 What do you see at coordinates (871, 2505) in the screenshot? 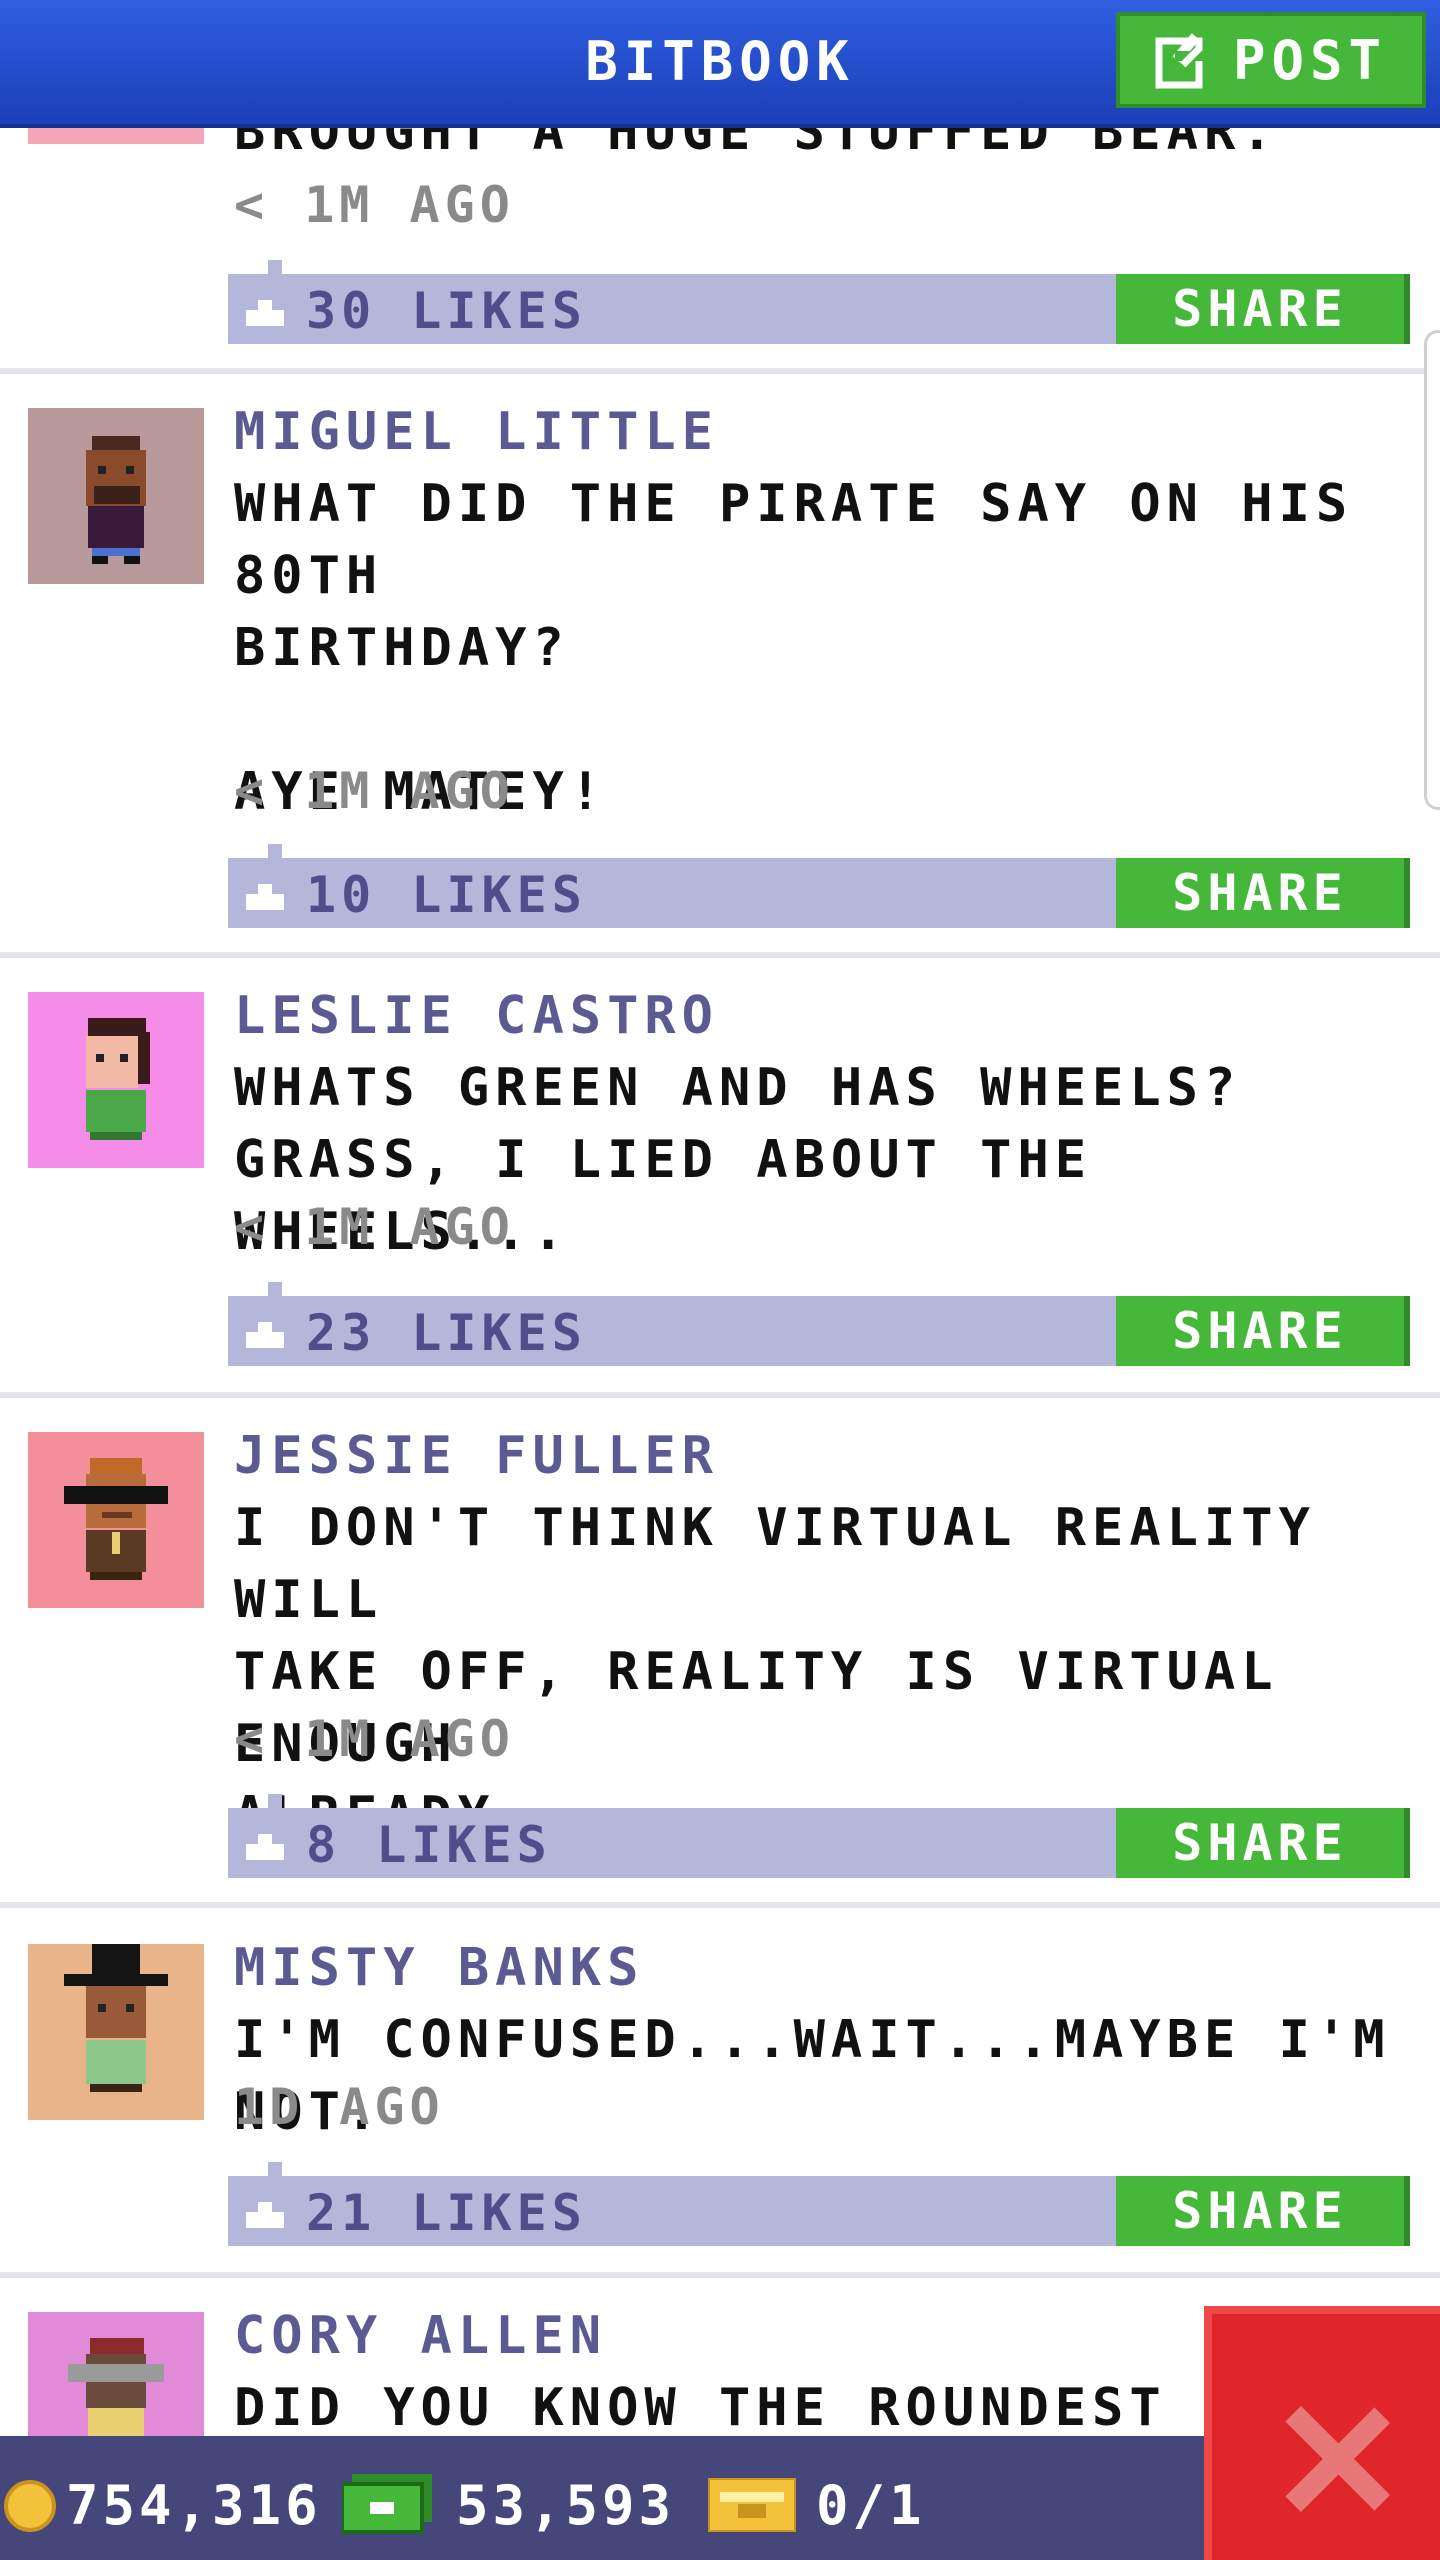
I see `ticket-count: 0/1` at bounding box center [871, 2505].